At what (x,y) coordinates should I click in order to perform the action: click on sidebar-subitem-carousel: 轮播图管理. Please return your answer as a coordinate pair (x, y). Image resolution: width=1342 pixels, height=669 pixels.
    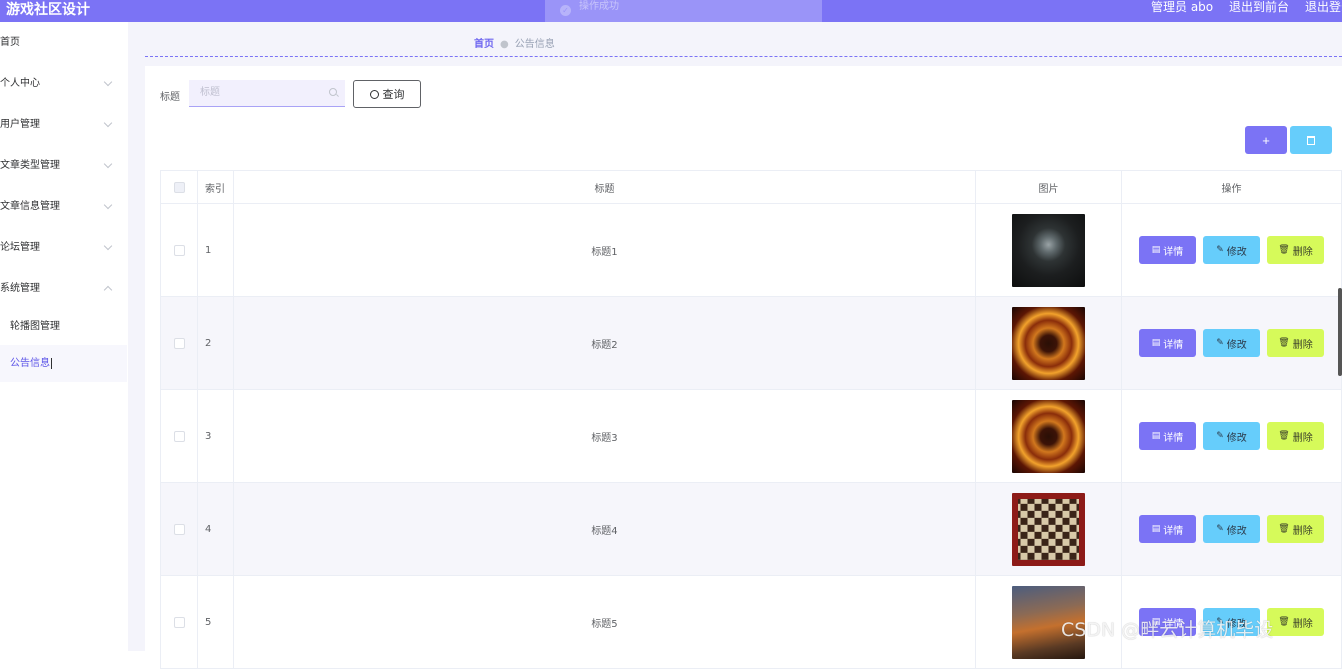
    Looking at the image, I should click on (63, 326).